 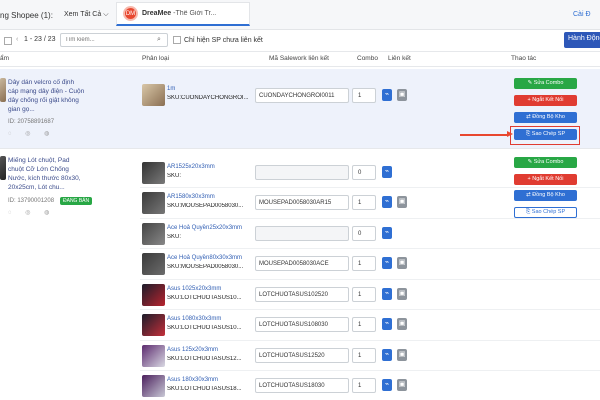 I want to click on copy-product-button: ⎘ Sao Chép SP, so click(x=545, y=212).